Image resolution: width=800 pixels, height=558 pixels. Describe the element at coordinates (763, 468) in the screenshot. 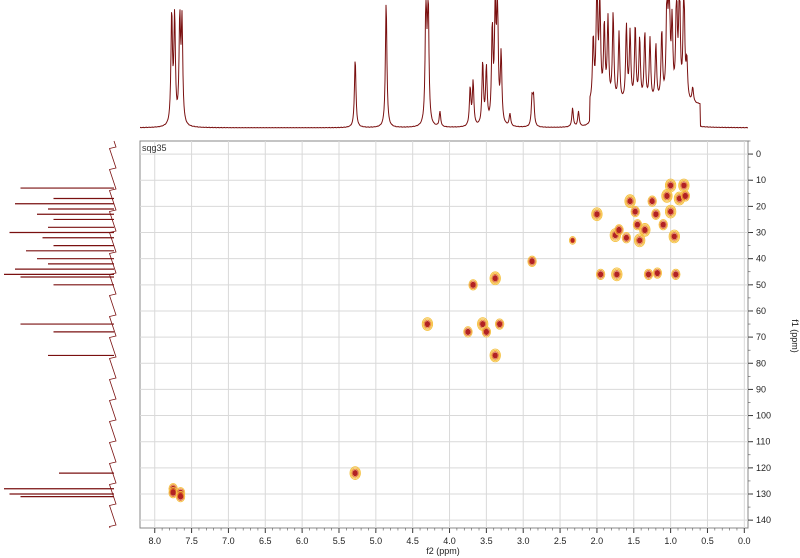

I see `y-tick-label: 120` at that location.